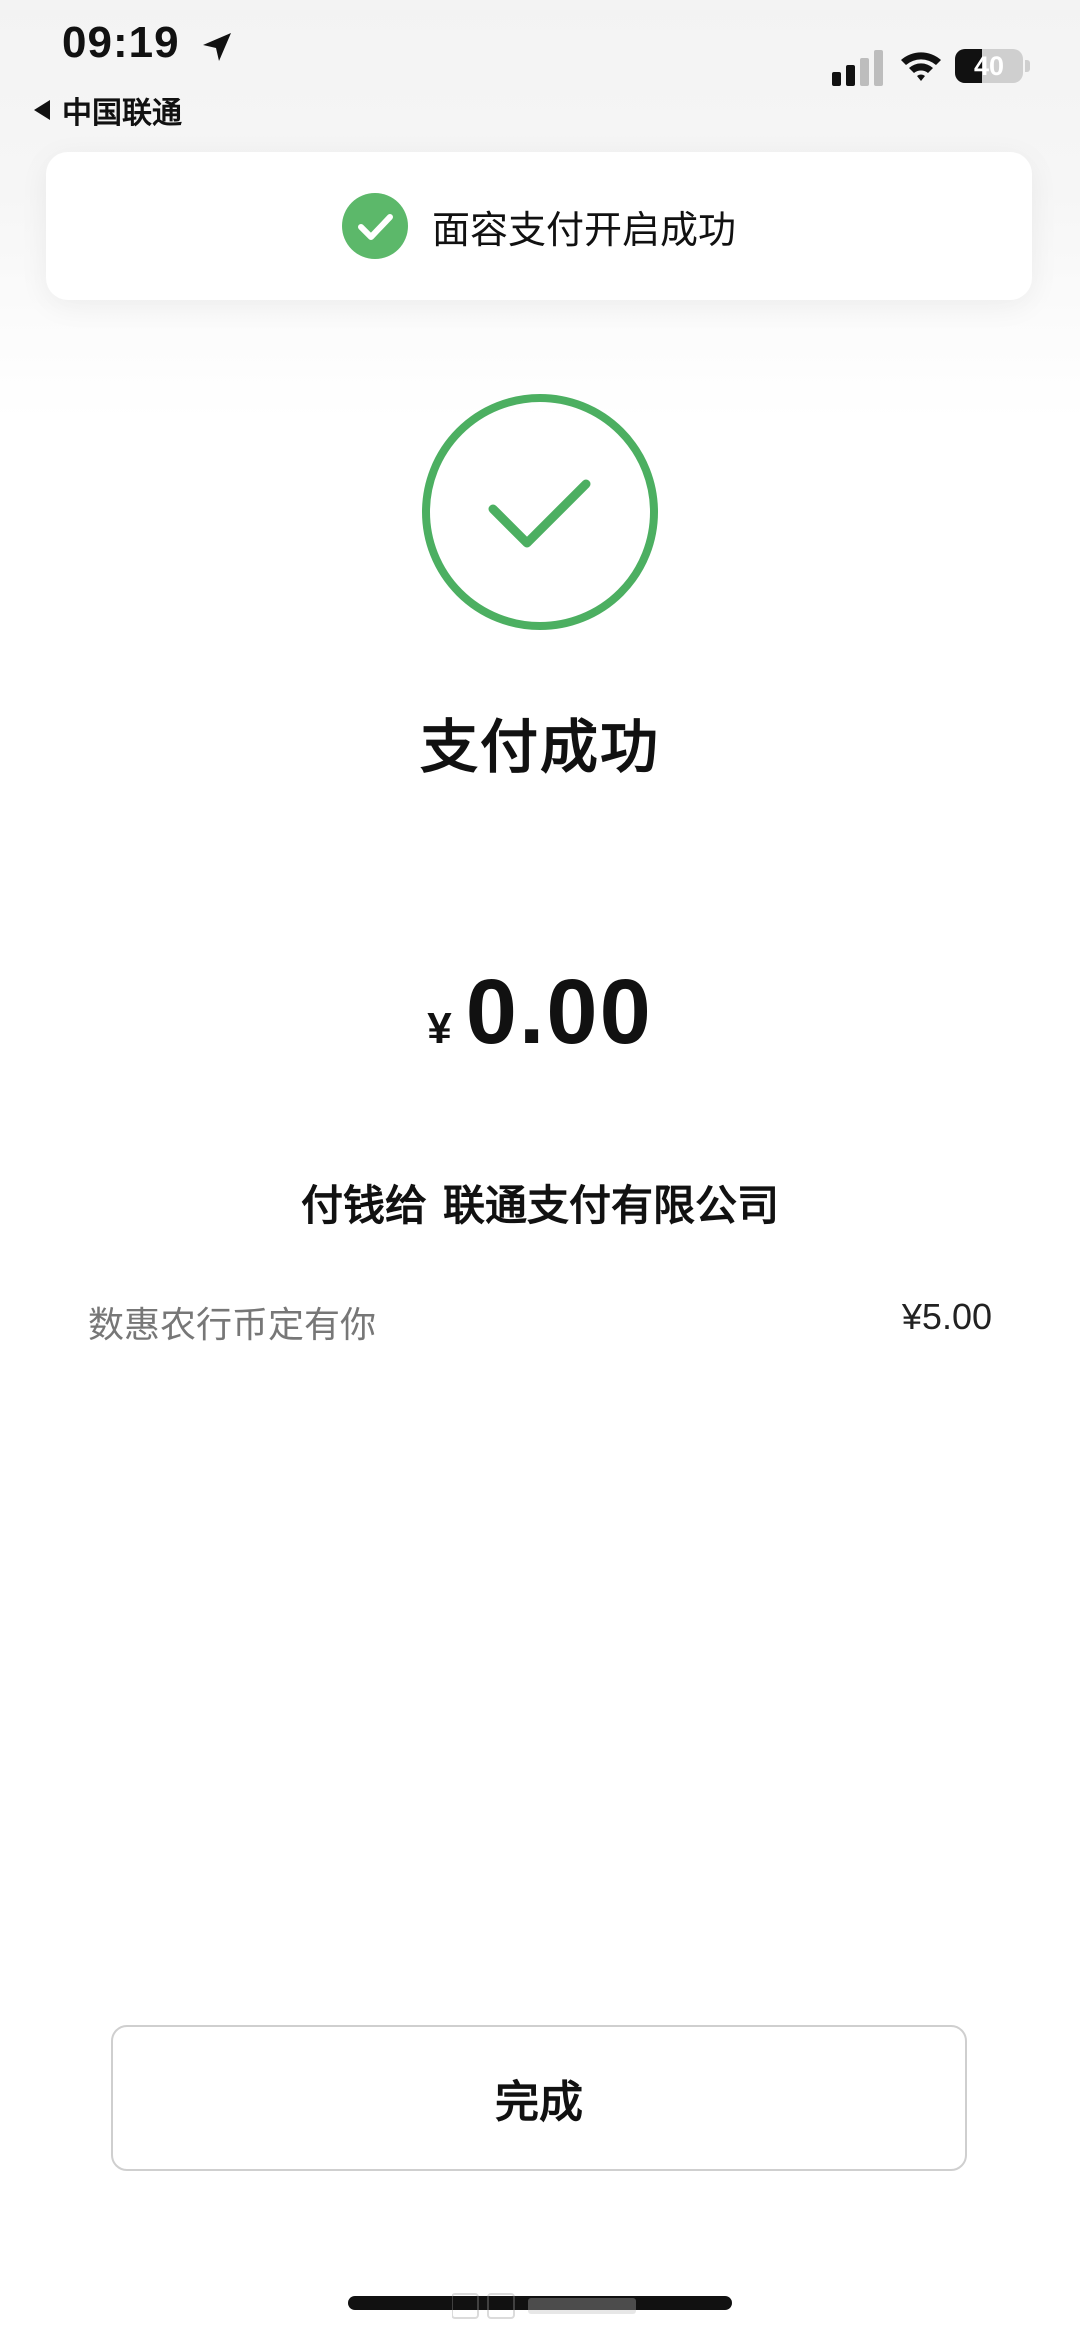 The width and height of the screenshot is (1080, 2337). What do you see at coordinates (121, 42) in the screenshot?
I see `status-time: 09:19` at bounding box center [121, 42].